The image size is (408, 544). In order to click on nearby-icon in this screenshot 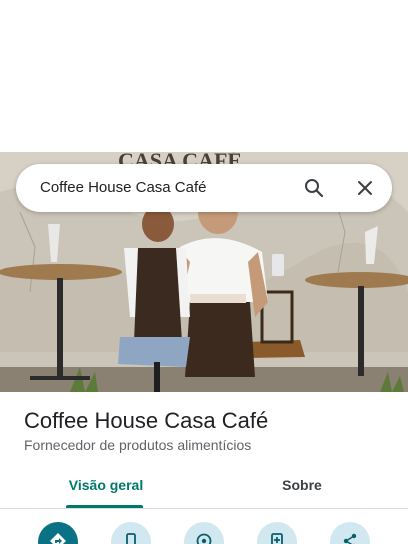, I will do `click(204, 538)`.